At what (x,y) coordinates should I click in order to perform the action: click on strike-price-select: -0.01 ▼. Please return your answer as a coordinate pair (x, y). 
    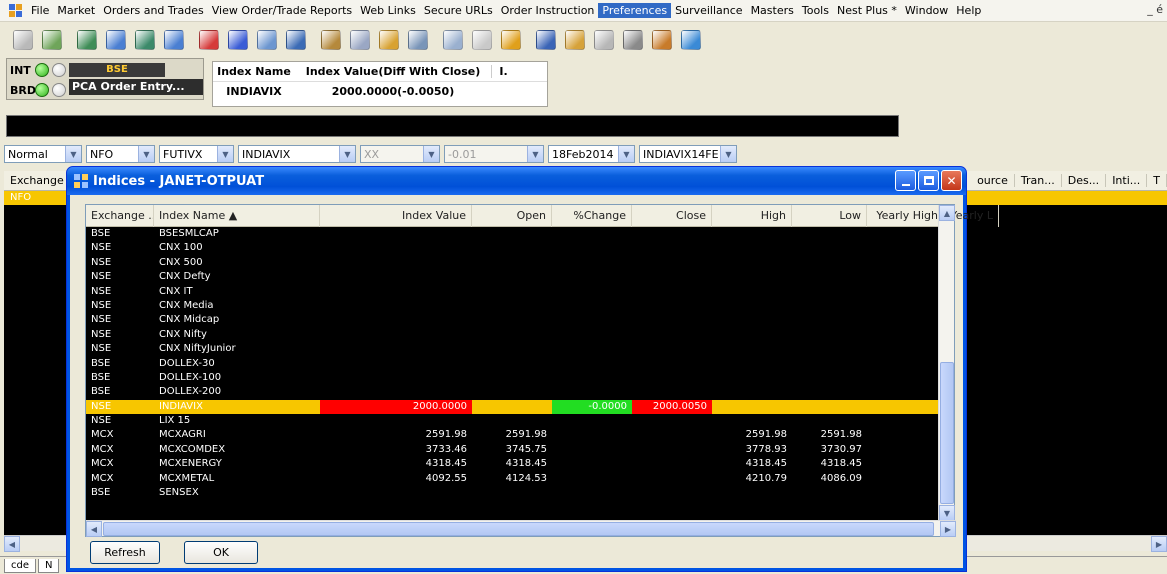
    Looking at the image, I should click on (494, 154).